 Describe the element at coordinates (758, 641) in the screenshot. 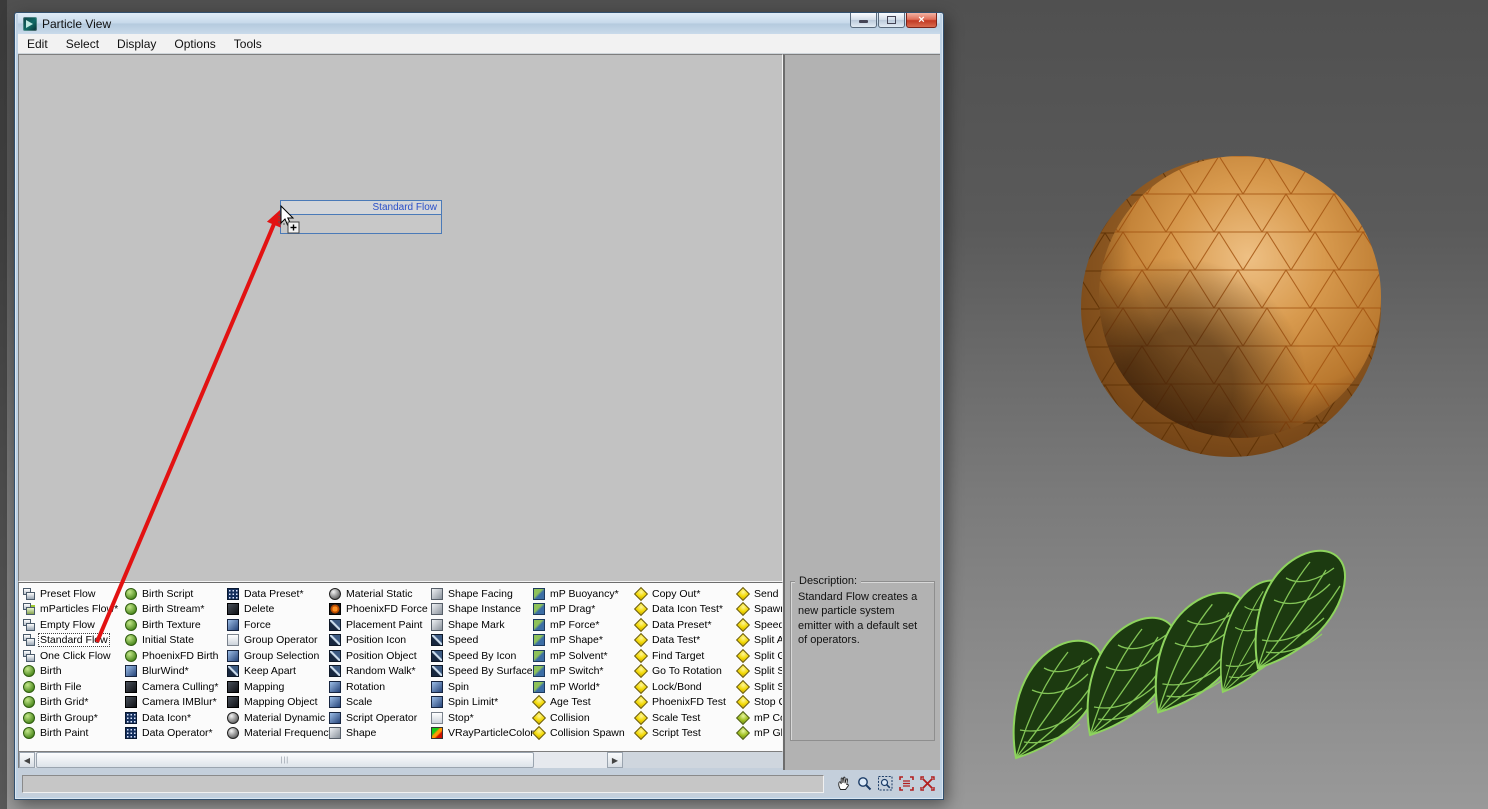

I see `depot-item: Split A` at that location.